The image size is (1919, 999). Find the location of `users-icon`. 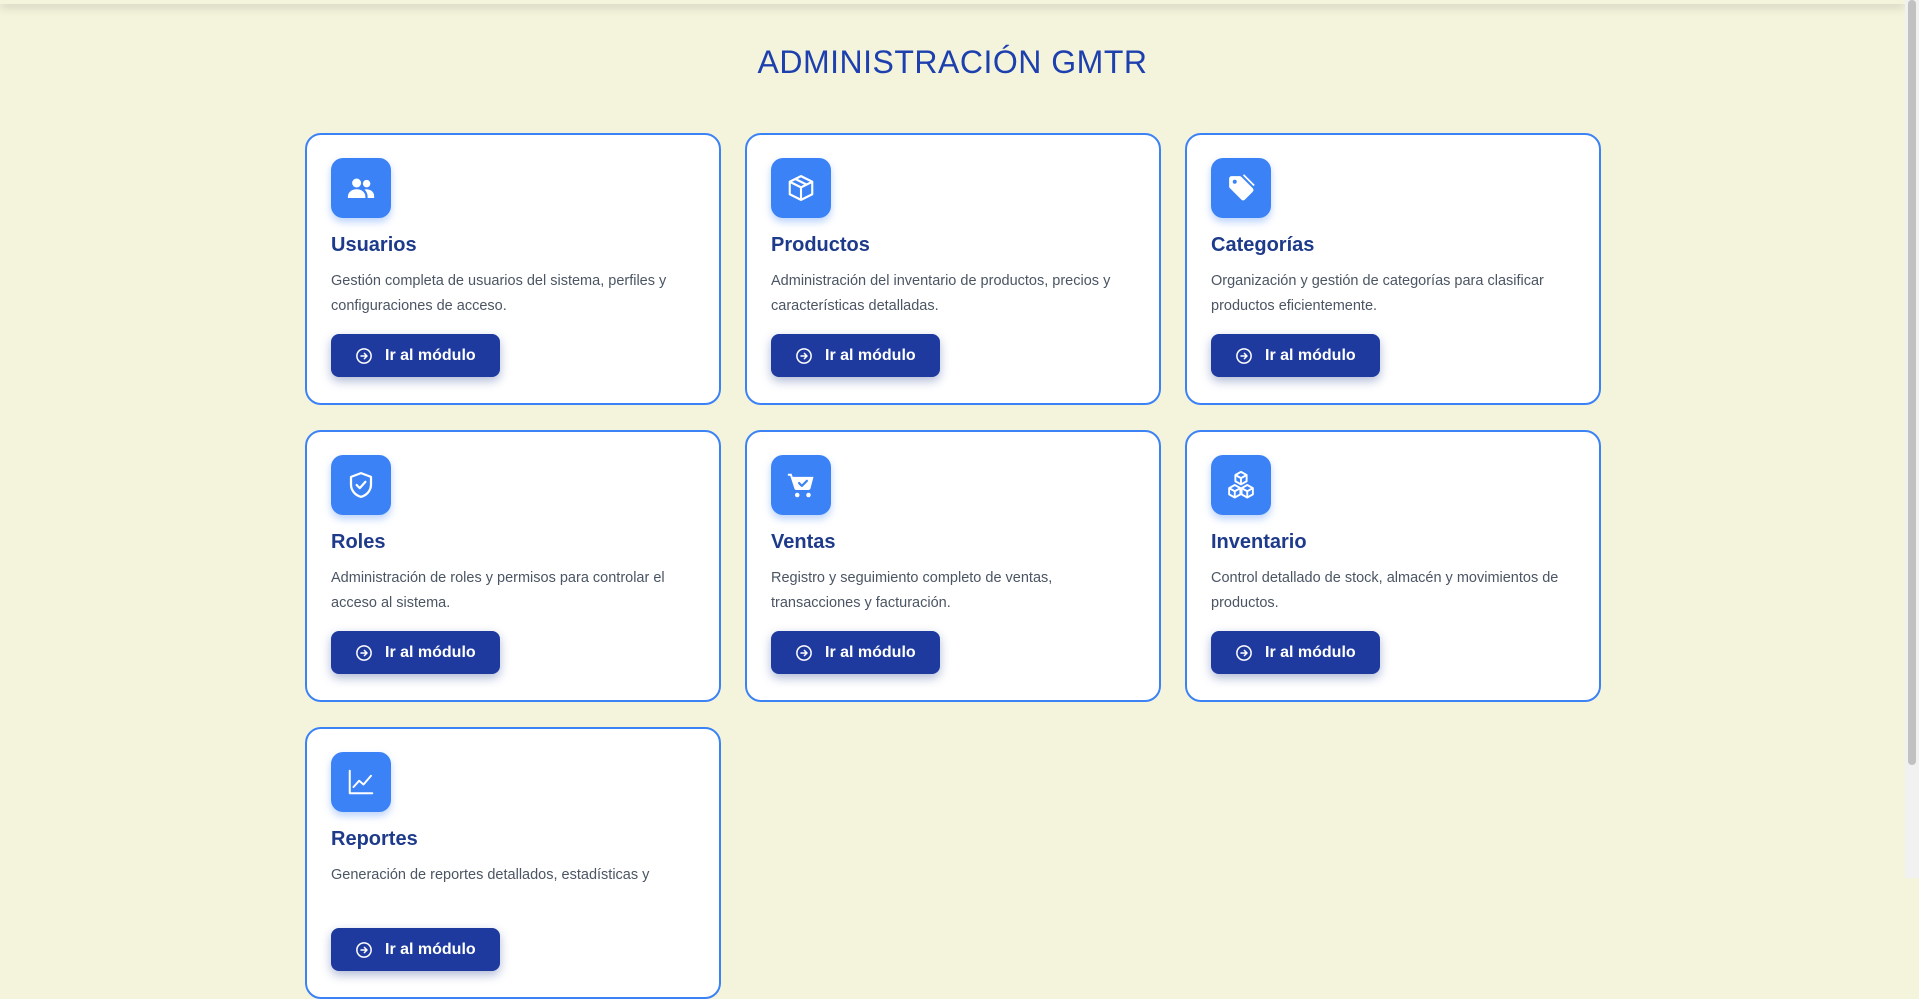

users-icon is located at coordinates (361, 188).